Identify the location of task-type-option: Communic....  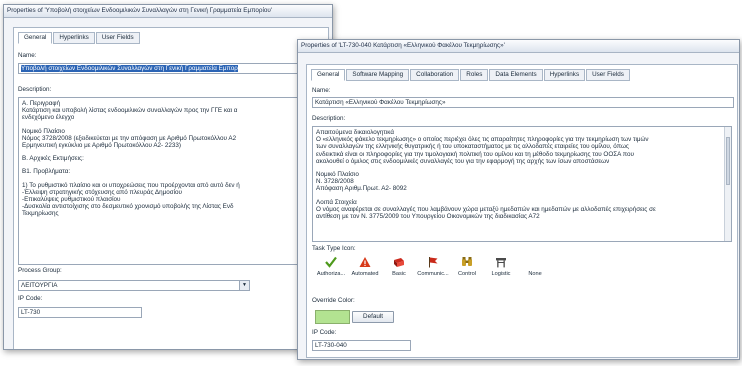
(433, 266).